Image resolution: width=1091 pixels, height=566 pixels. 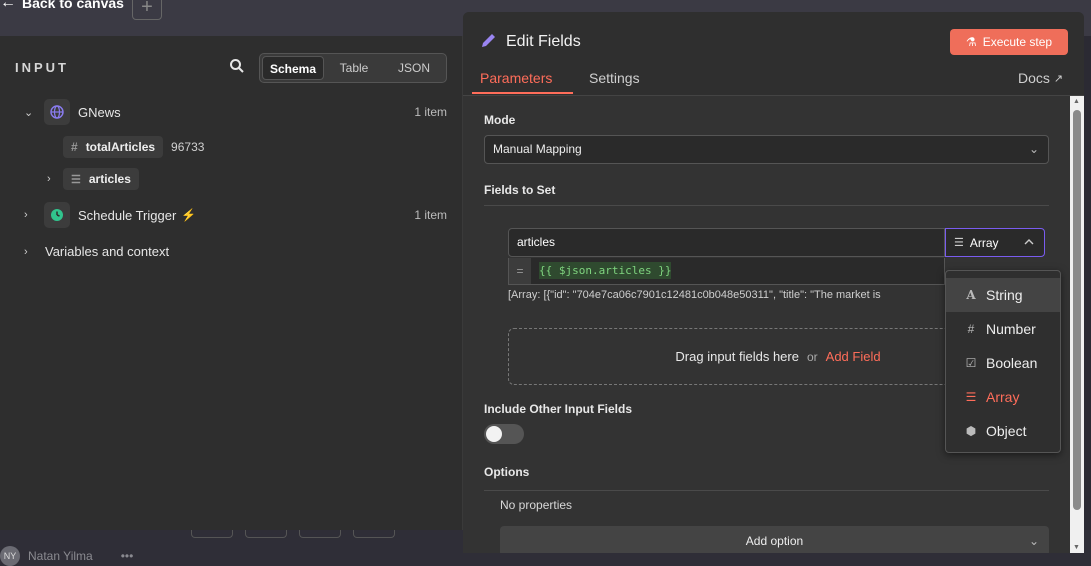 I want to click on globe-icon, so click(x=57, y=112).